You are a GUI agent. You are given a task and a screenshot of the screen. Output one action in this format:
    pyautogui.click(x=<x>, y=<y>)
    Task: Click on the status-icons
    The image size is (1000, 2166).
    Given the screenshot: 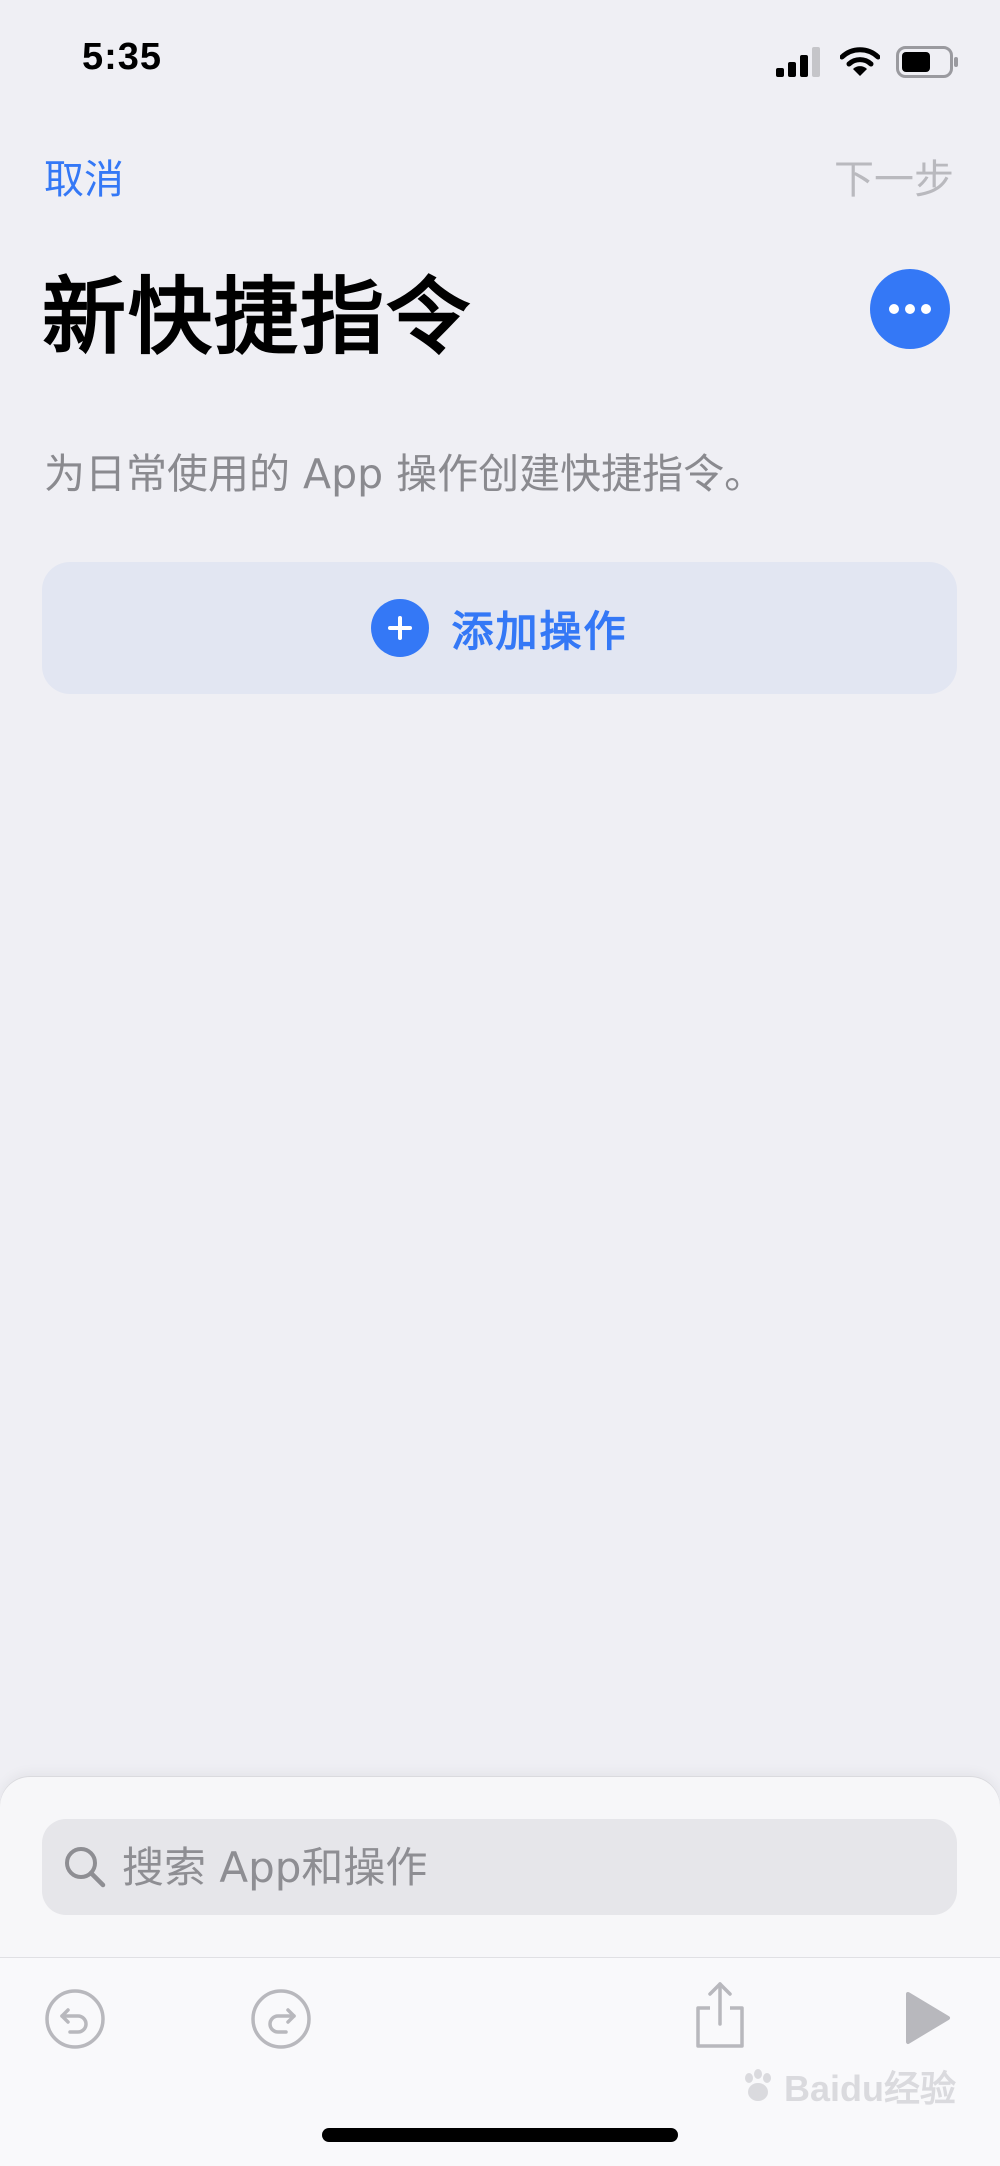 What is the action you would take?
    pyautogui.click(x=868, y=62)
    